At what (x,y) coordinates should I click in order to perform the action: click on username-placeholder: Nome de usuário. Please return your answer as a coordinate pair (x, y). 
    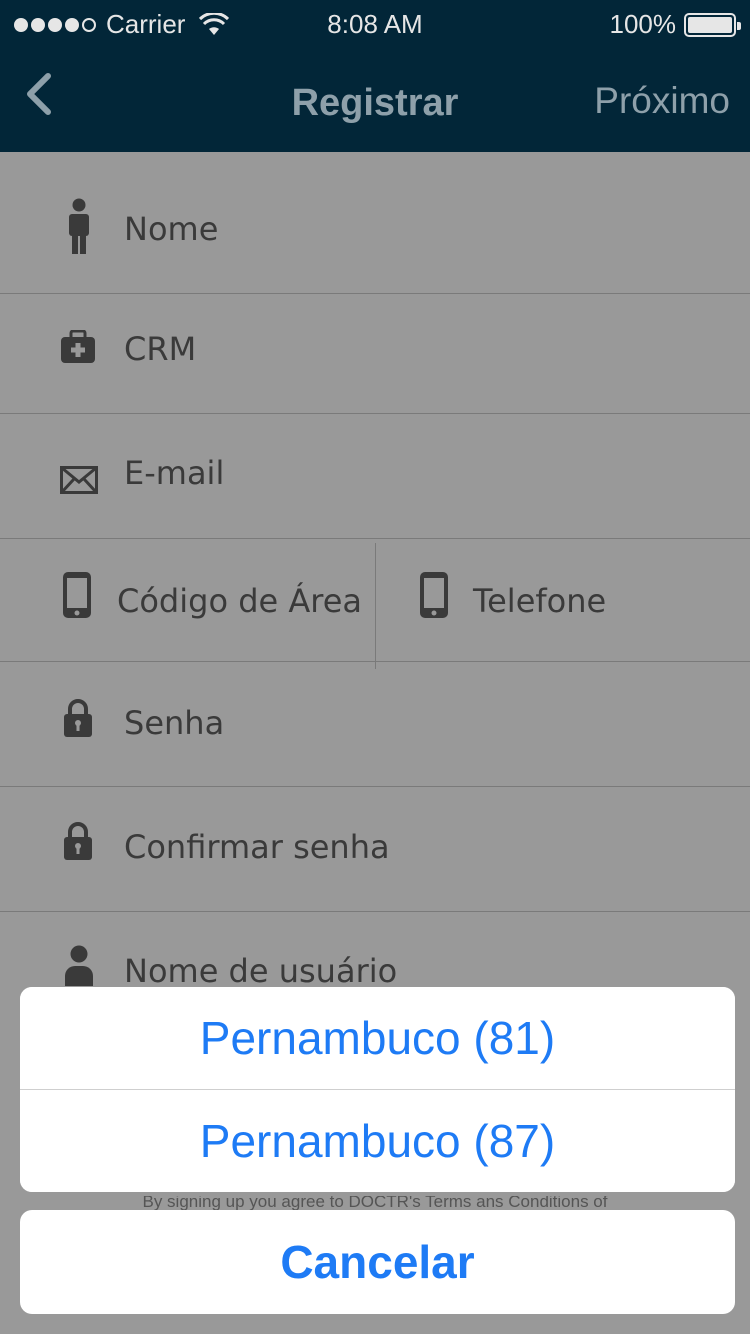
    Looking at the image, I should click on (261, 971).